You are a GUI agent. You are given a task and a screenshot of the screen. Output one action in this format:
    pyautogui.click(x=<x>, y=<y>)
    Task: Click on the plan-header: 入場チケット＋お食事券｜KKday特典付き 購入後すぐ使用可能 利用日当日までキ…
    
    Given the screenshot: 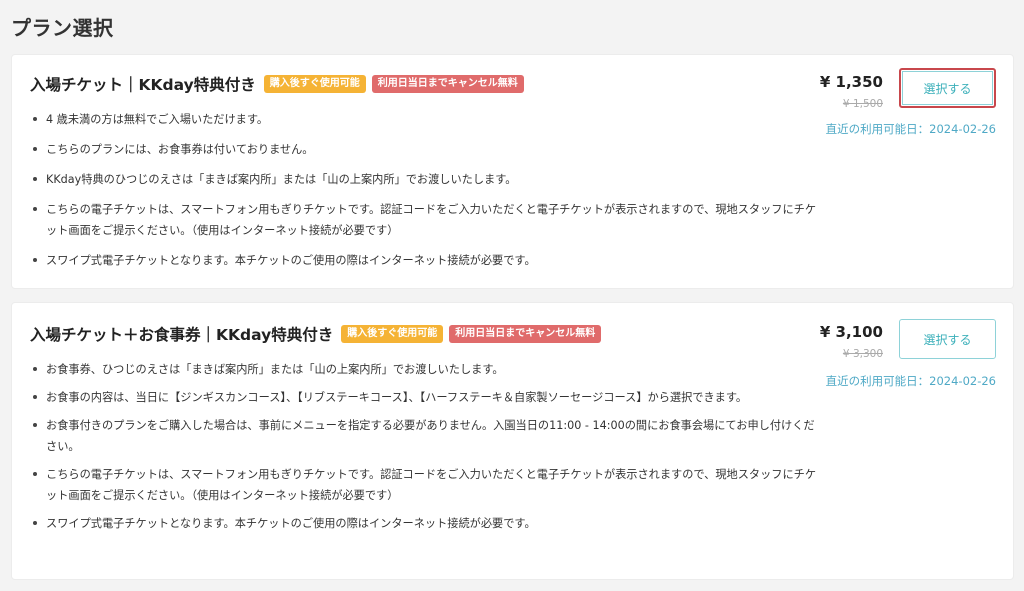 What is the action you would take?
    pyautogui.click(x=316, y=334)
    